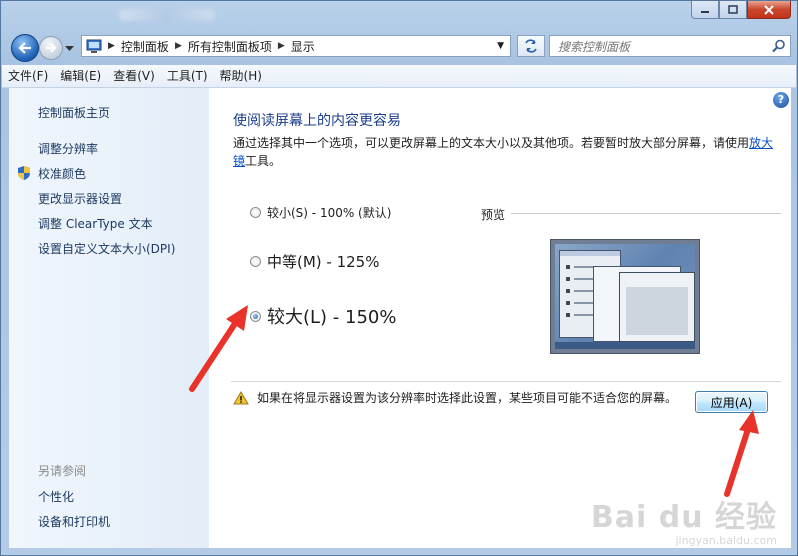 The image size is (798, 556). I want to click on option-smaller-label: 较小(S) - 100% (默认), so click(329, 213).